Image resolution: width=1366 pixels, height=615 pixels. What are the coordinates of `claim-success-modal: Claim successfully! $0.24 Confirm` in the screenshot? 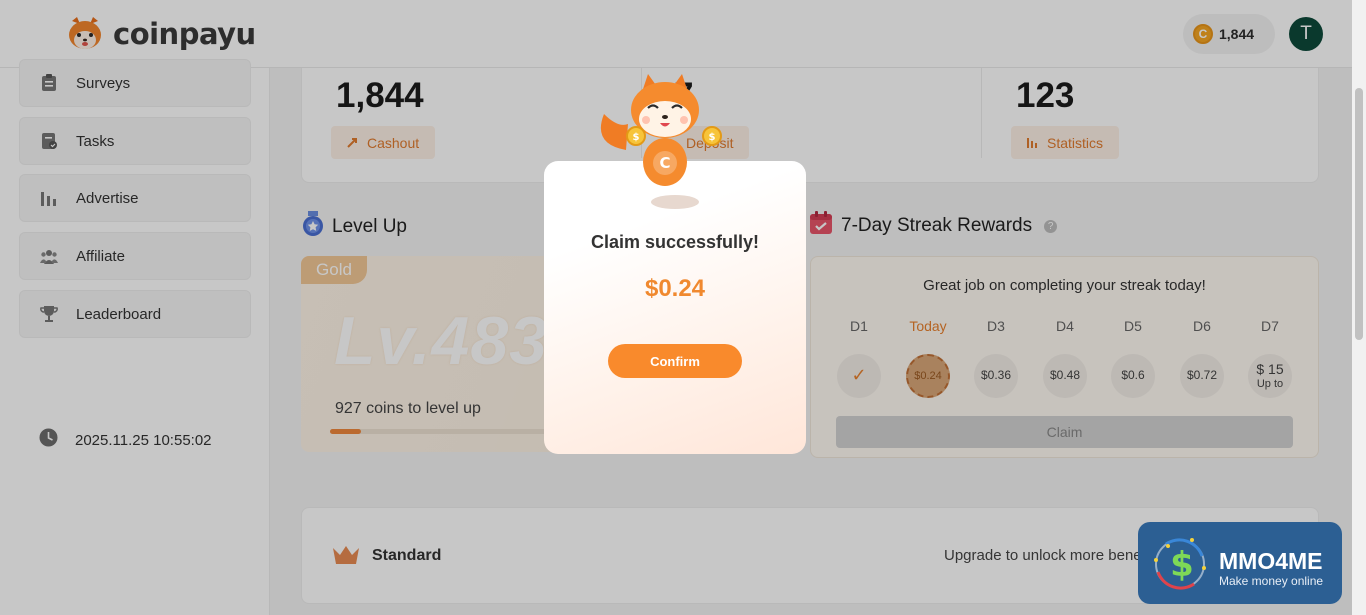 It's located at (675, 307).